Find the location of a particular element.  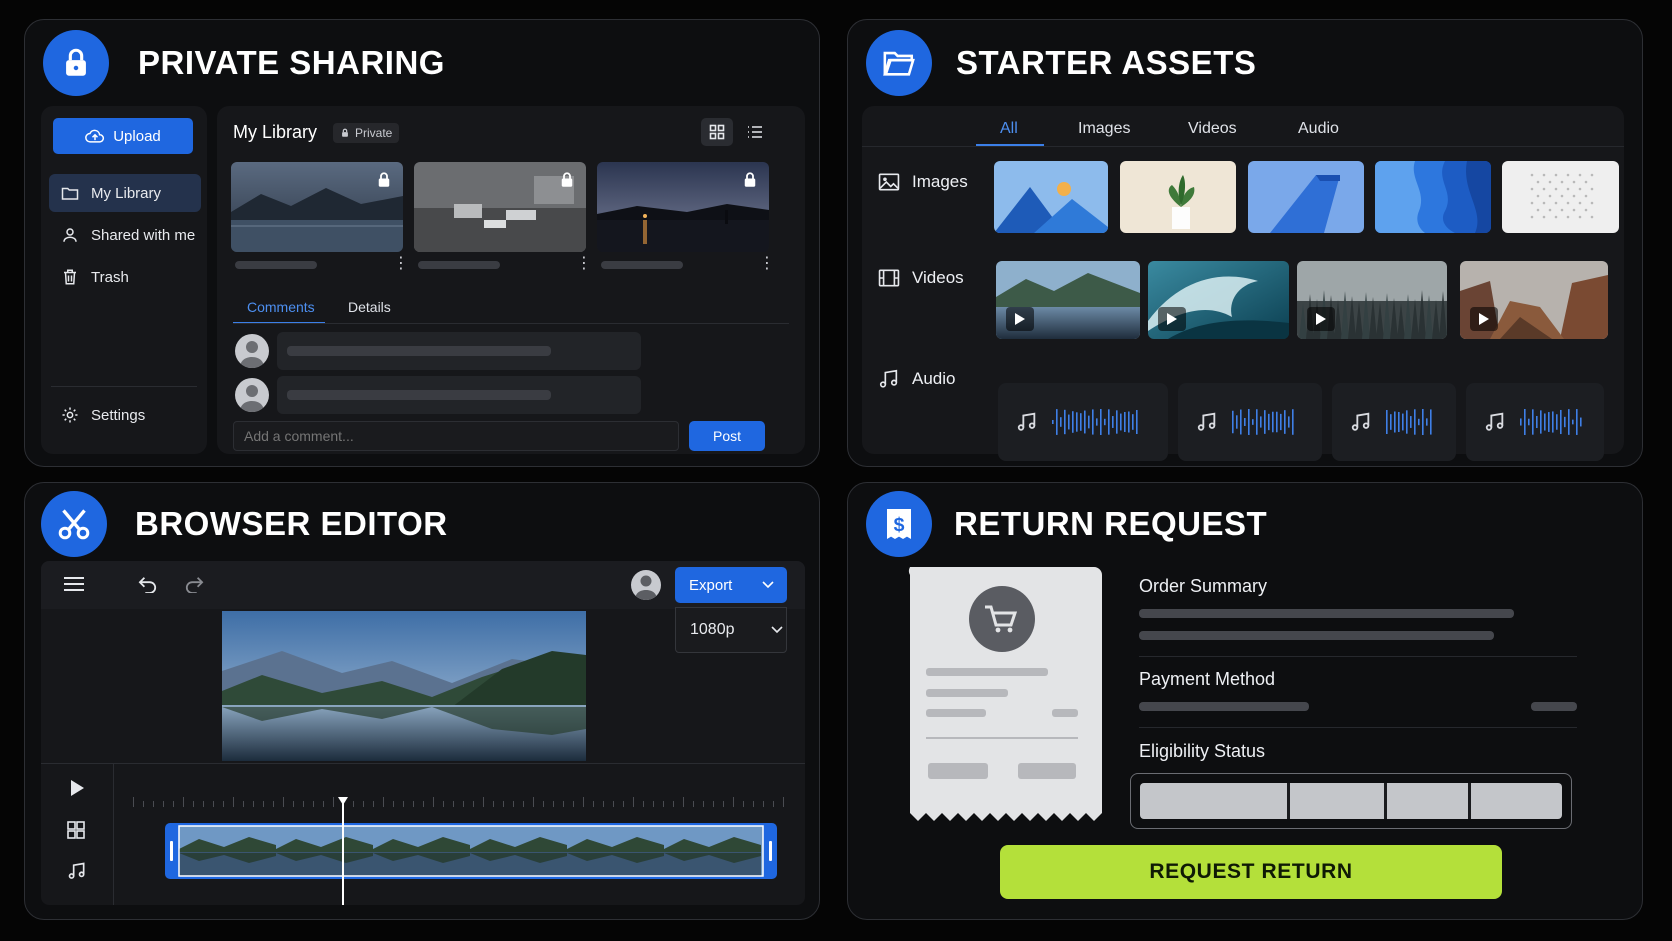

image-icon is located at coordinates (889, 182).